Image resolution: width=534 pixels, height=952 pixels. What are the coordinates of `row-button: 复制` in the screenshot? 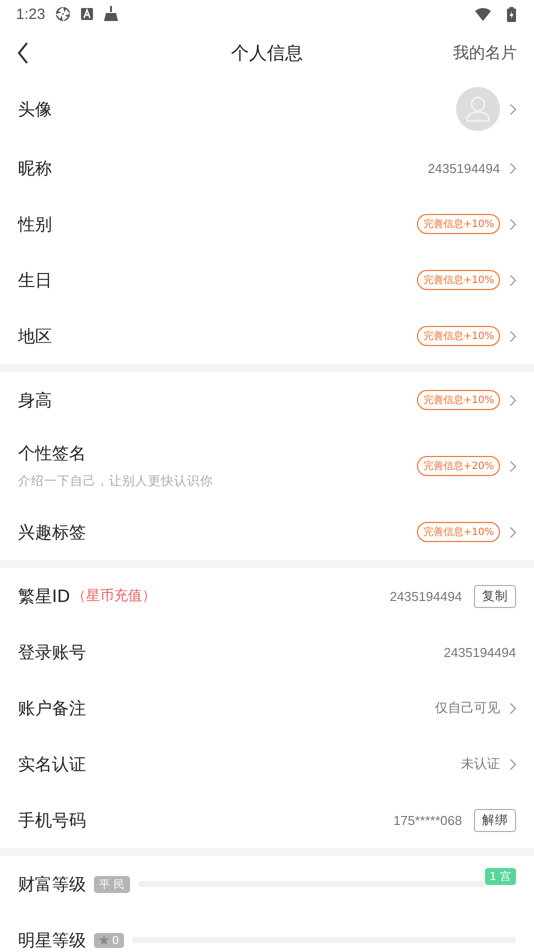 It's located at (495, 596).